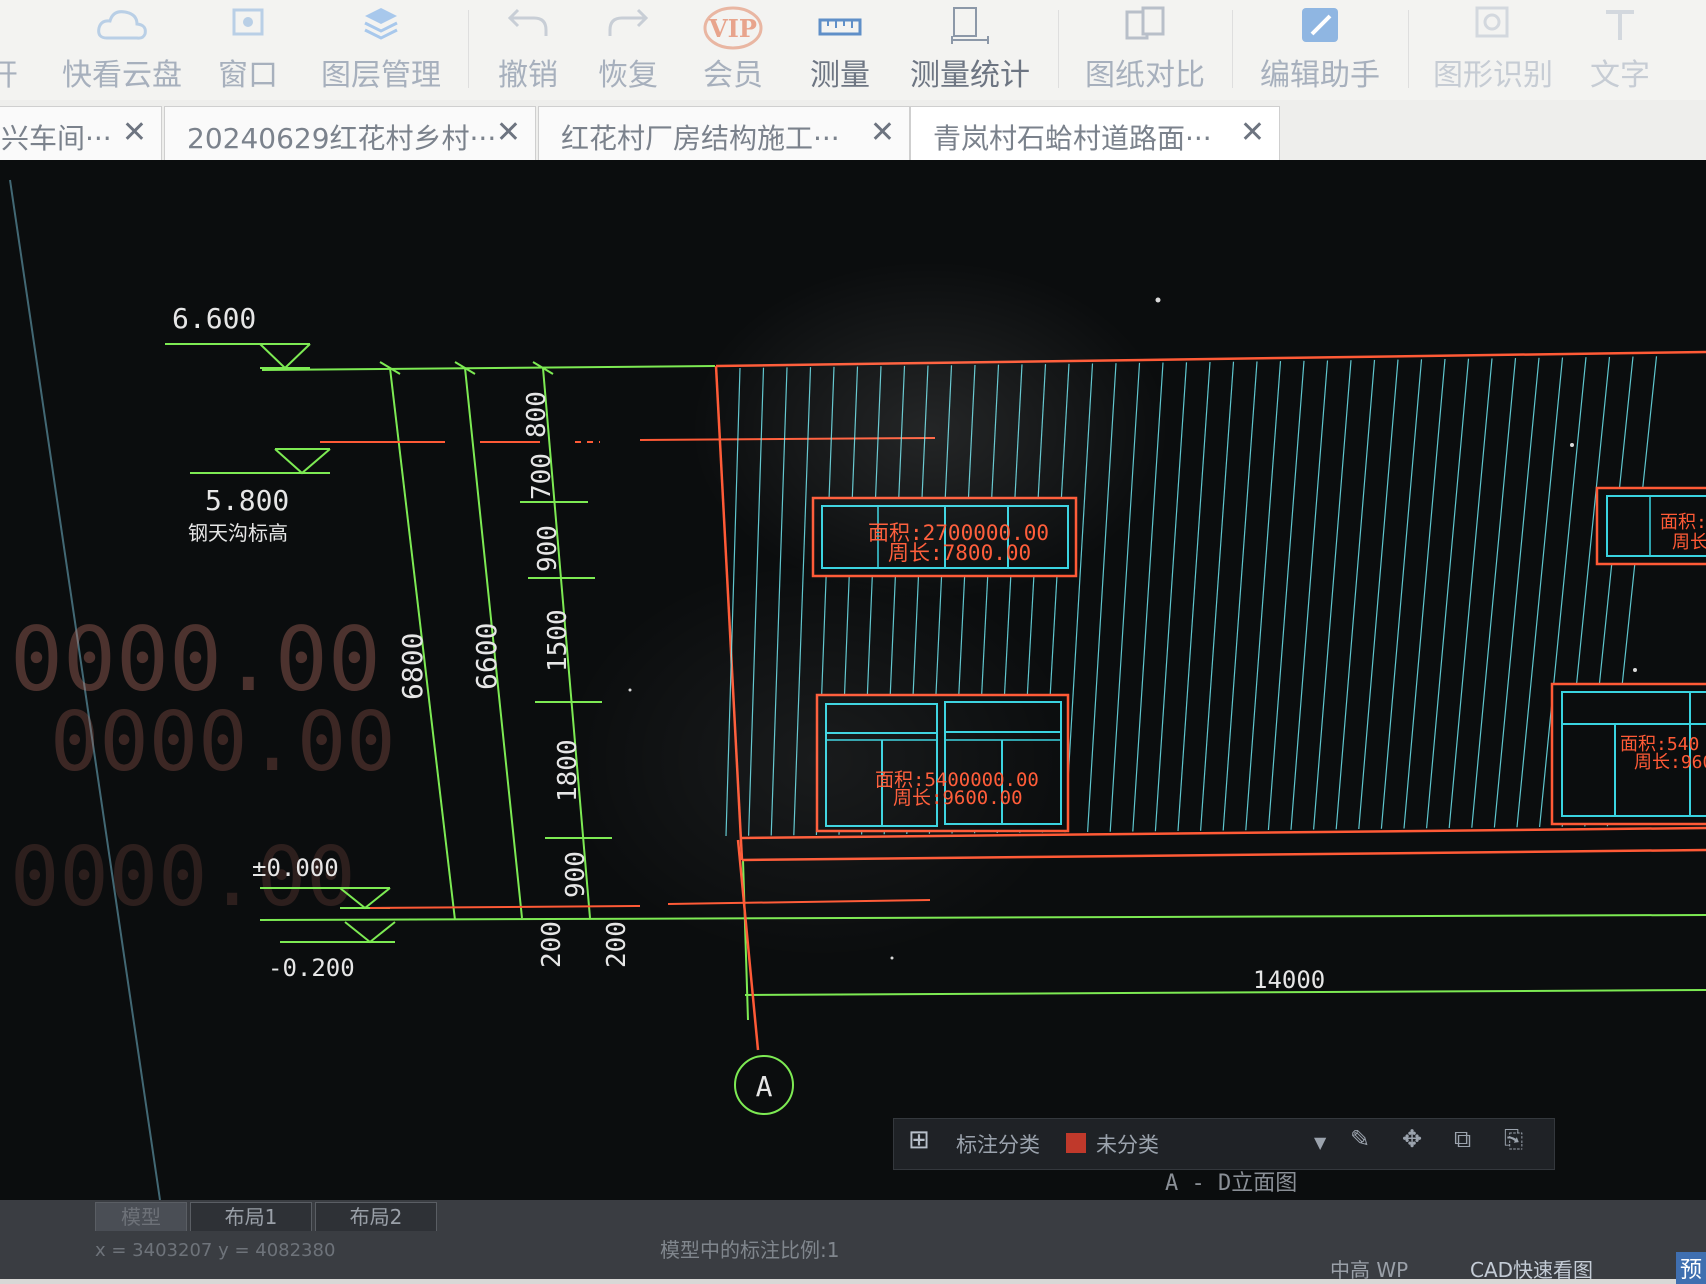  What do you see at coordinates (576, 874) in the screenshot?
I see `dim-chain-900b: 900` at bounding box center [576, 874].